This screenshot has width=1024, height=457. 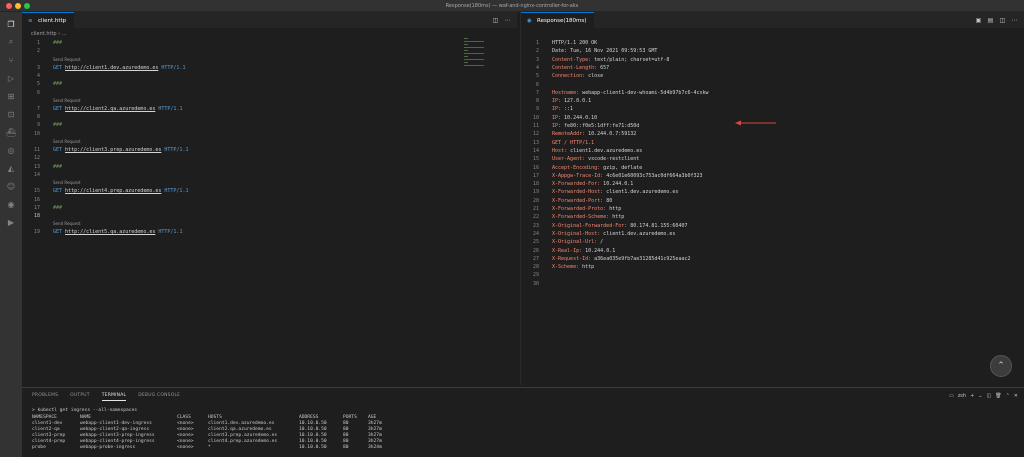 I want to click on terminal-cell: 3h27m, so click(x=375, y=441).